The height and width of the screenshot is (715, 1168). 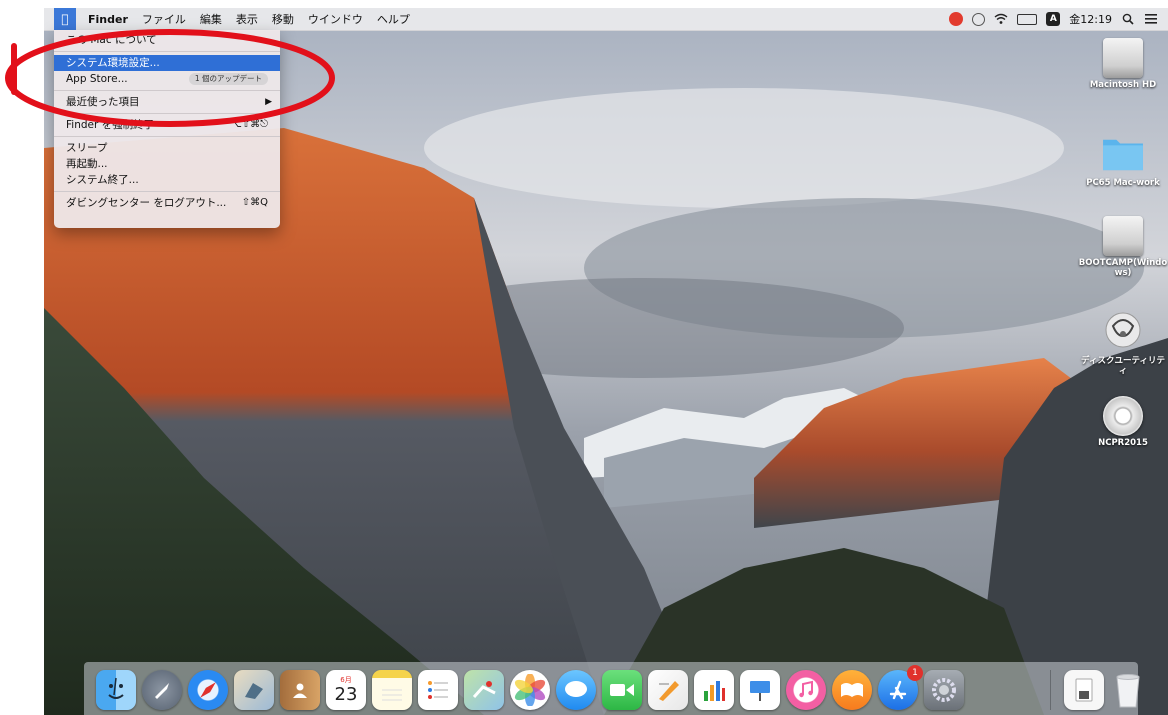 I want to click on desktop-icon-macintosh-hd: Macintosh HD, so click(x=1123, y=64).